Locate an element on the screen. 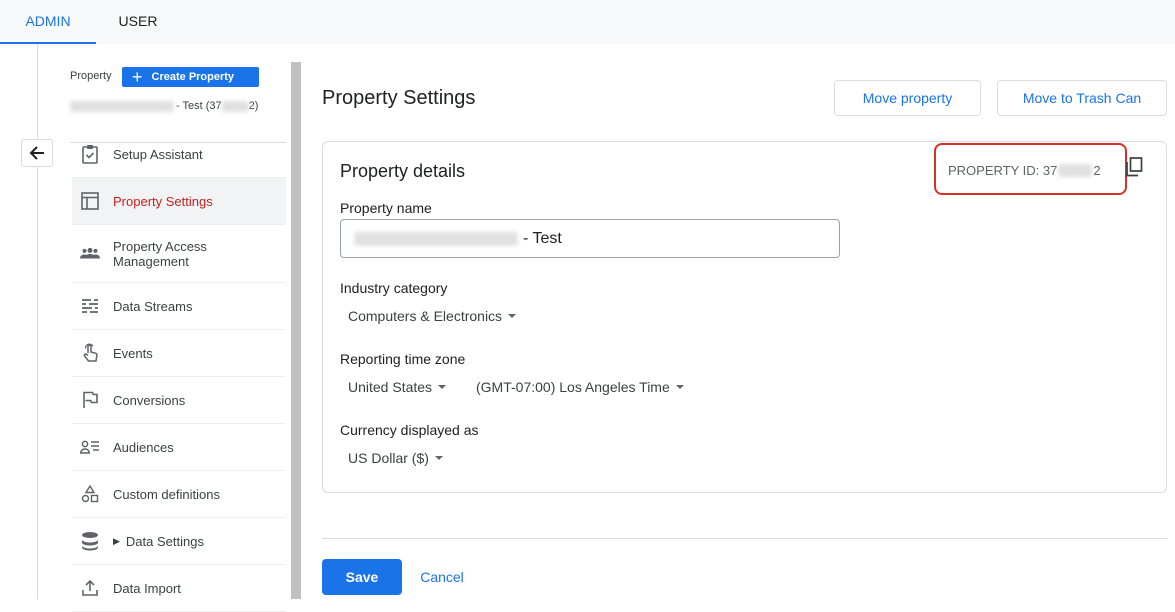 Image resolution: width=1175 pixels, height=612 pixels. people-icon is located at coordinates (90, 254).